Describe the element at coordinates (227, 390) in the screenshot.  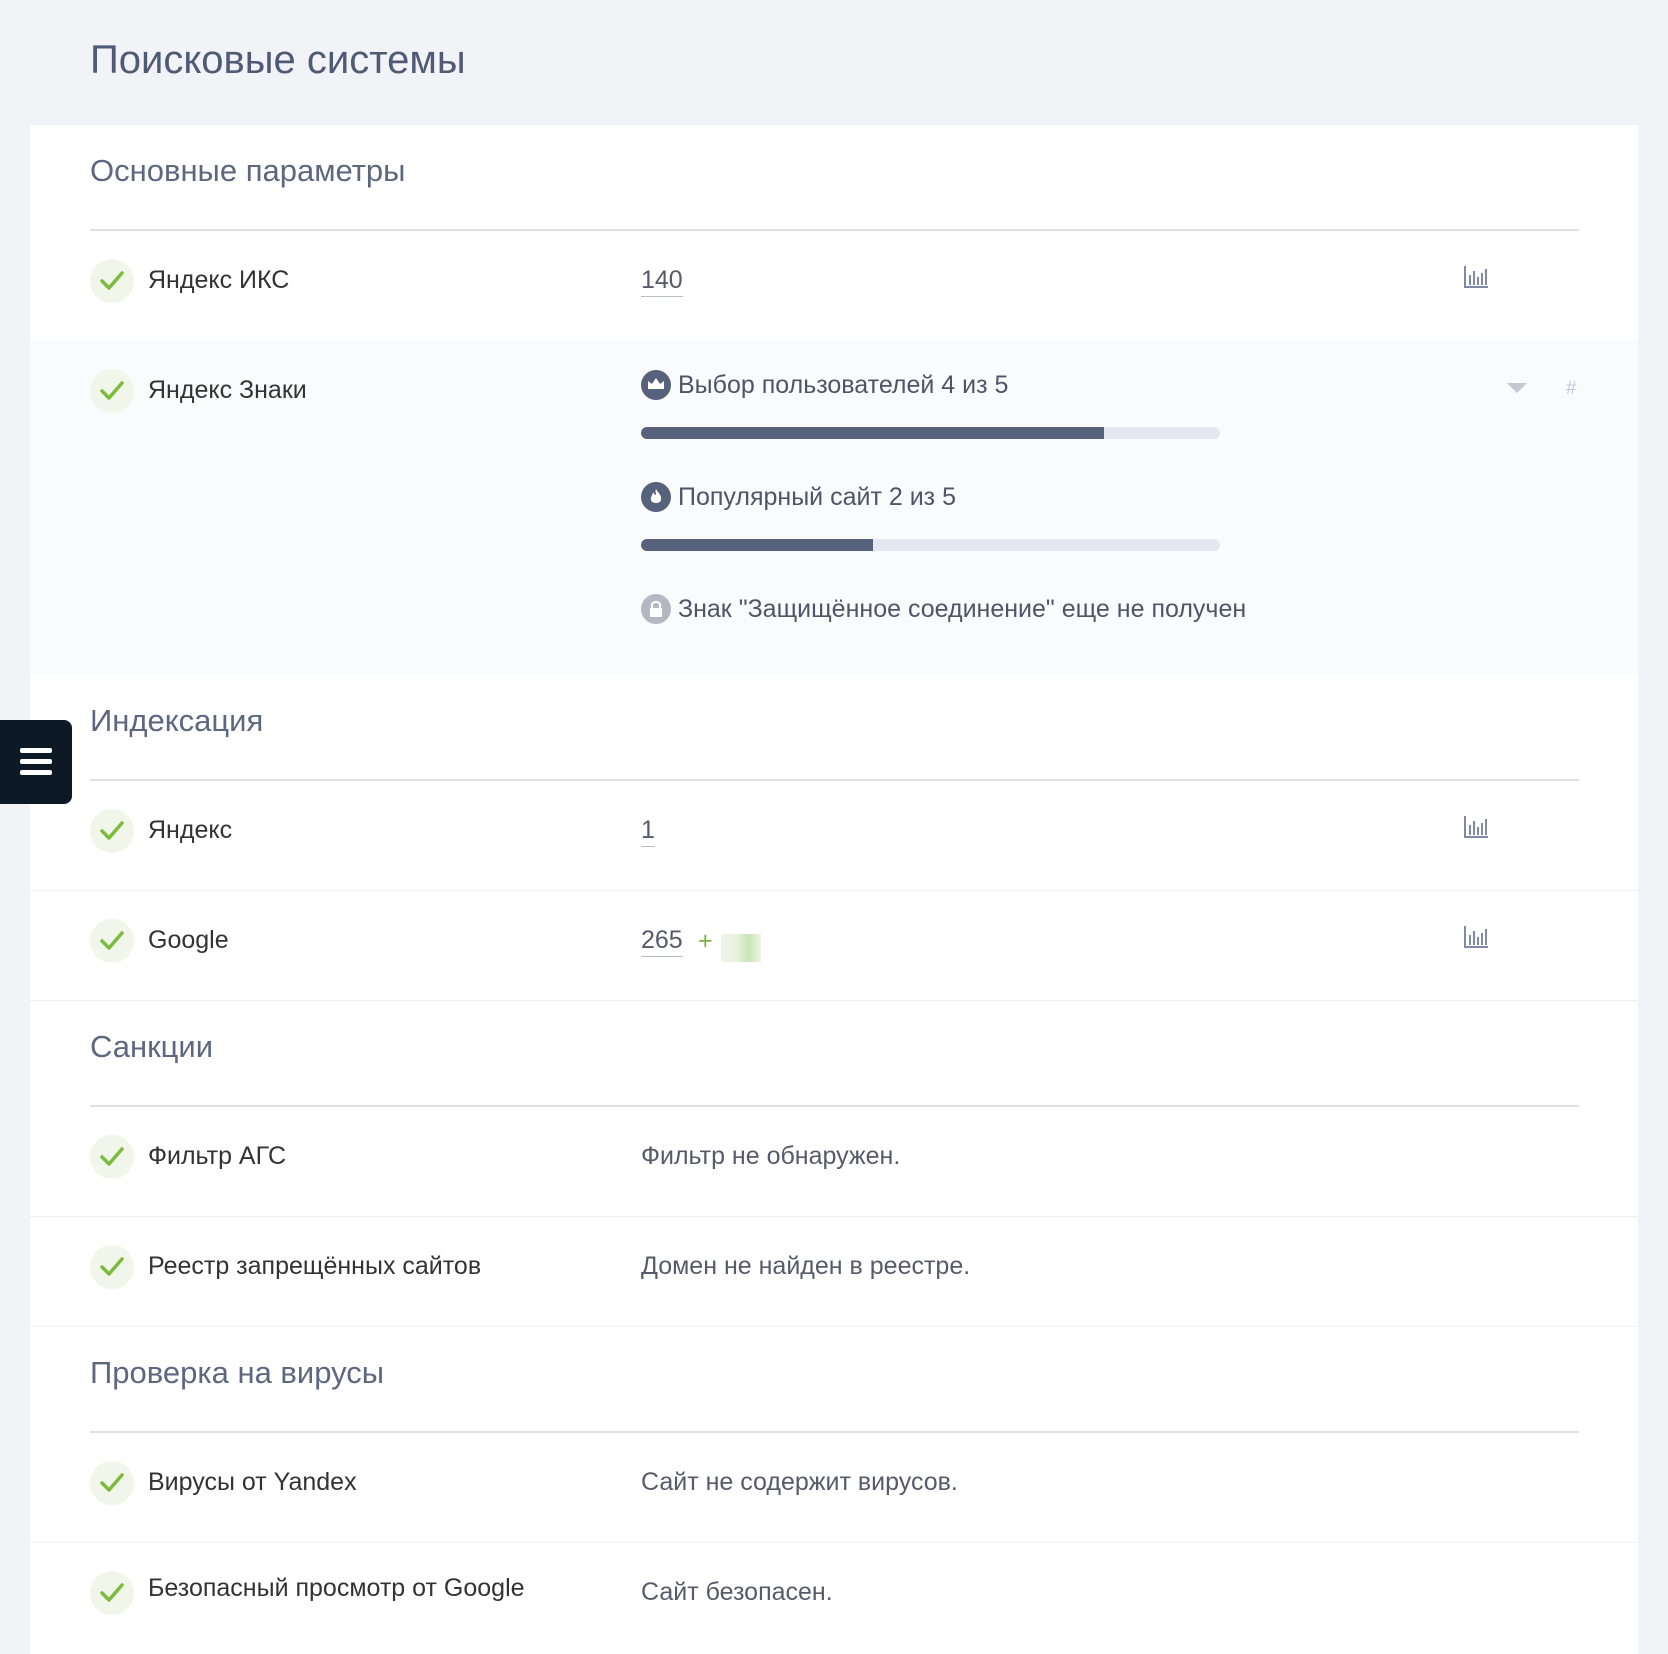
I see `row-label-znaki: Яндекс Знаки` at that location.